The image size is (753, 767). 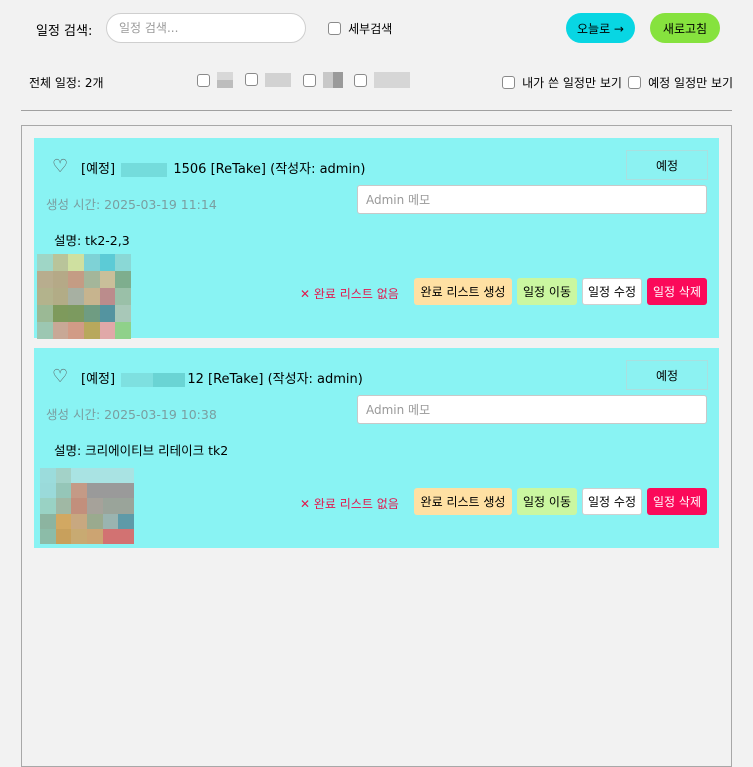 What do you see at coordinates (634, 82) in the screenshot?
I see `scheduled-only-checkbox` at bounding box center [634, 82].